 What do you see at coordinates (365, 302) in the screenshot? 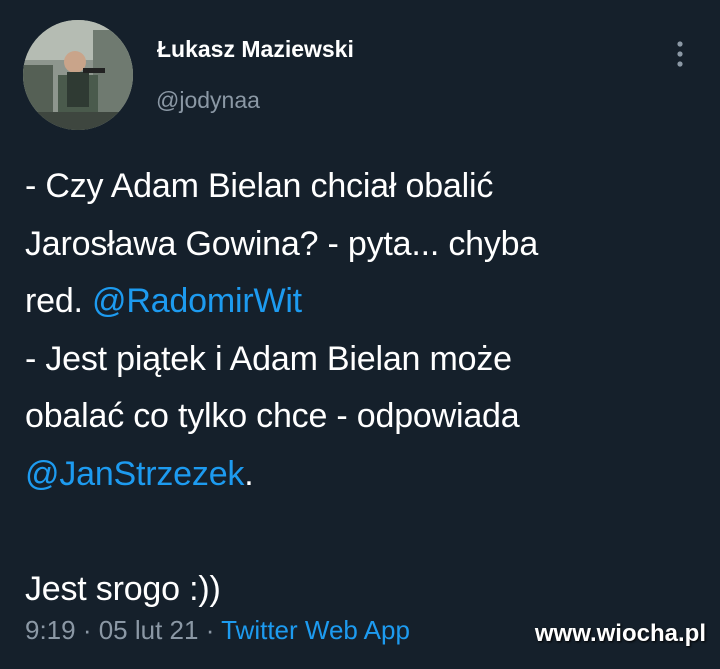
I see `tweet-text-line: red. @RadomirWit` at bounding box center [365, 302].